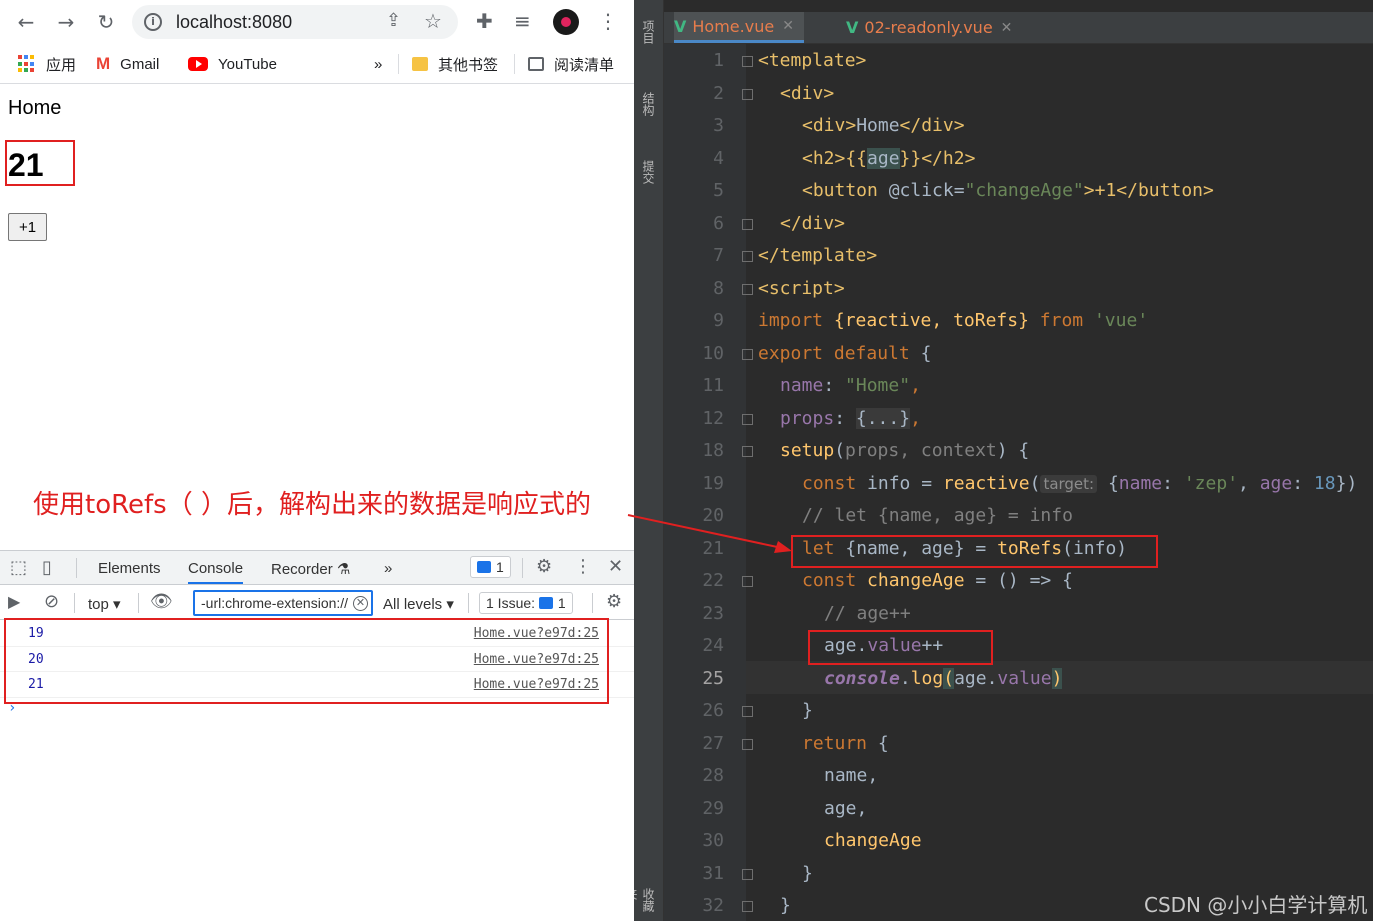  What do you see at coordinates (649, 32) in the screenshot?
I see `project-tool-button: 项目` at bounding box center [649, 32].